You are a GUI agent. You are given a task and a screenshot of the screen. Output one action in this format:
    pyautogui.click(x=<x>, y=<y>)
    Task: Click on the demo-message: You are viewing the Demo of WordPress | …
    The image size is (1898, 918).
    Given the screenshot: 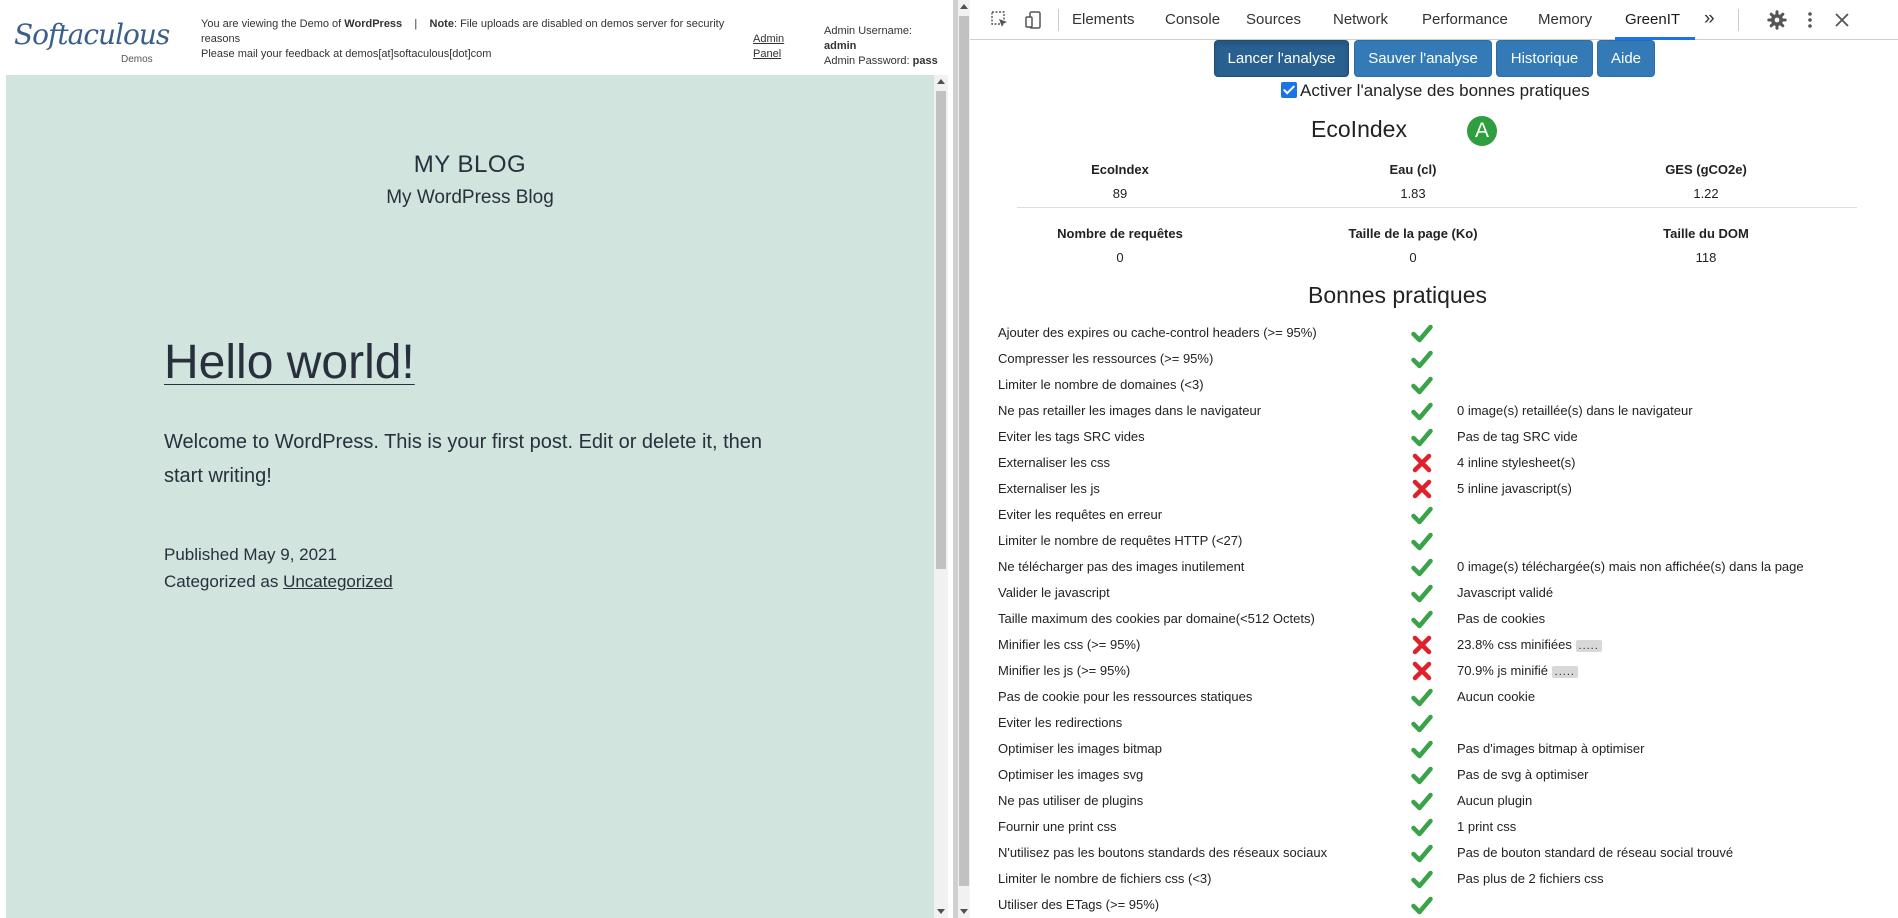 What is the action you would take?
    pyautogui.click(x=471, y=39)
    